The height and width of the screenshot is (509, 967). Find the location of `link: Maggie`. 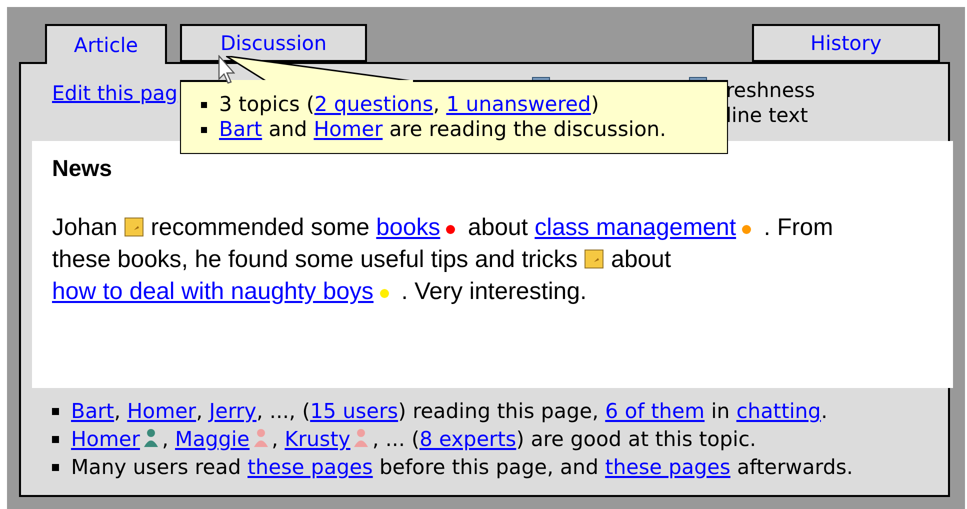

link: Maggie is located at coordinates (212, 439).